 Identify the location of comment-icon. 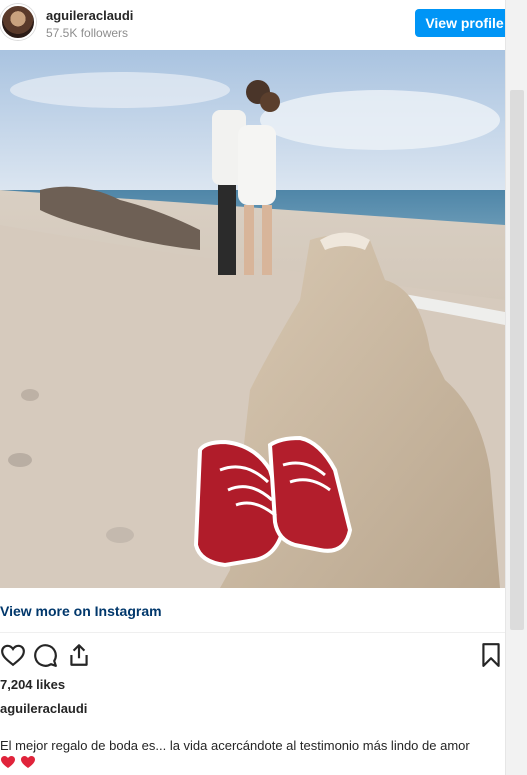
(45, 655).